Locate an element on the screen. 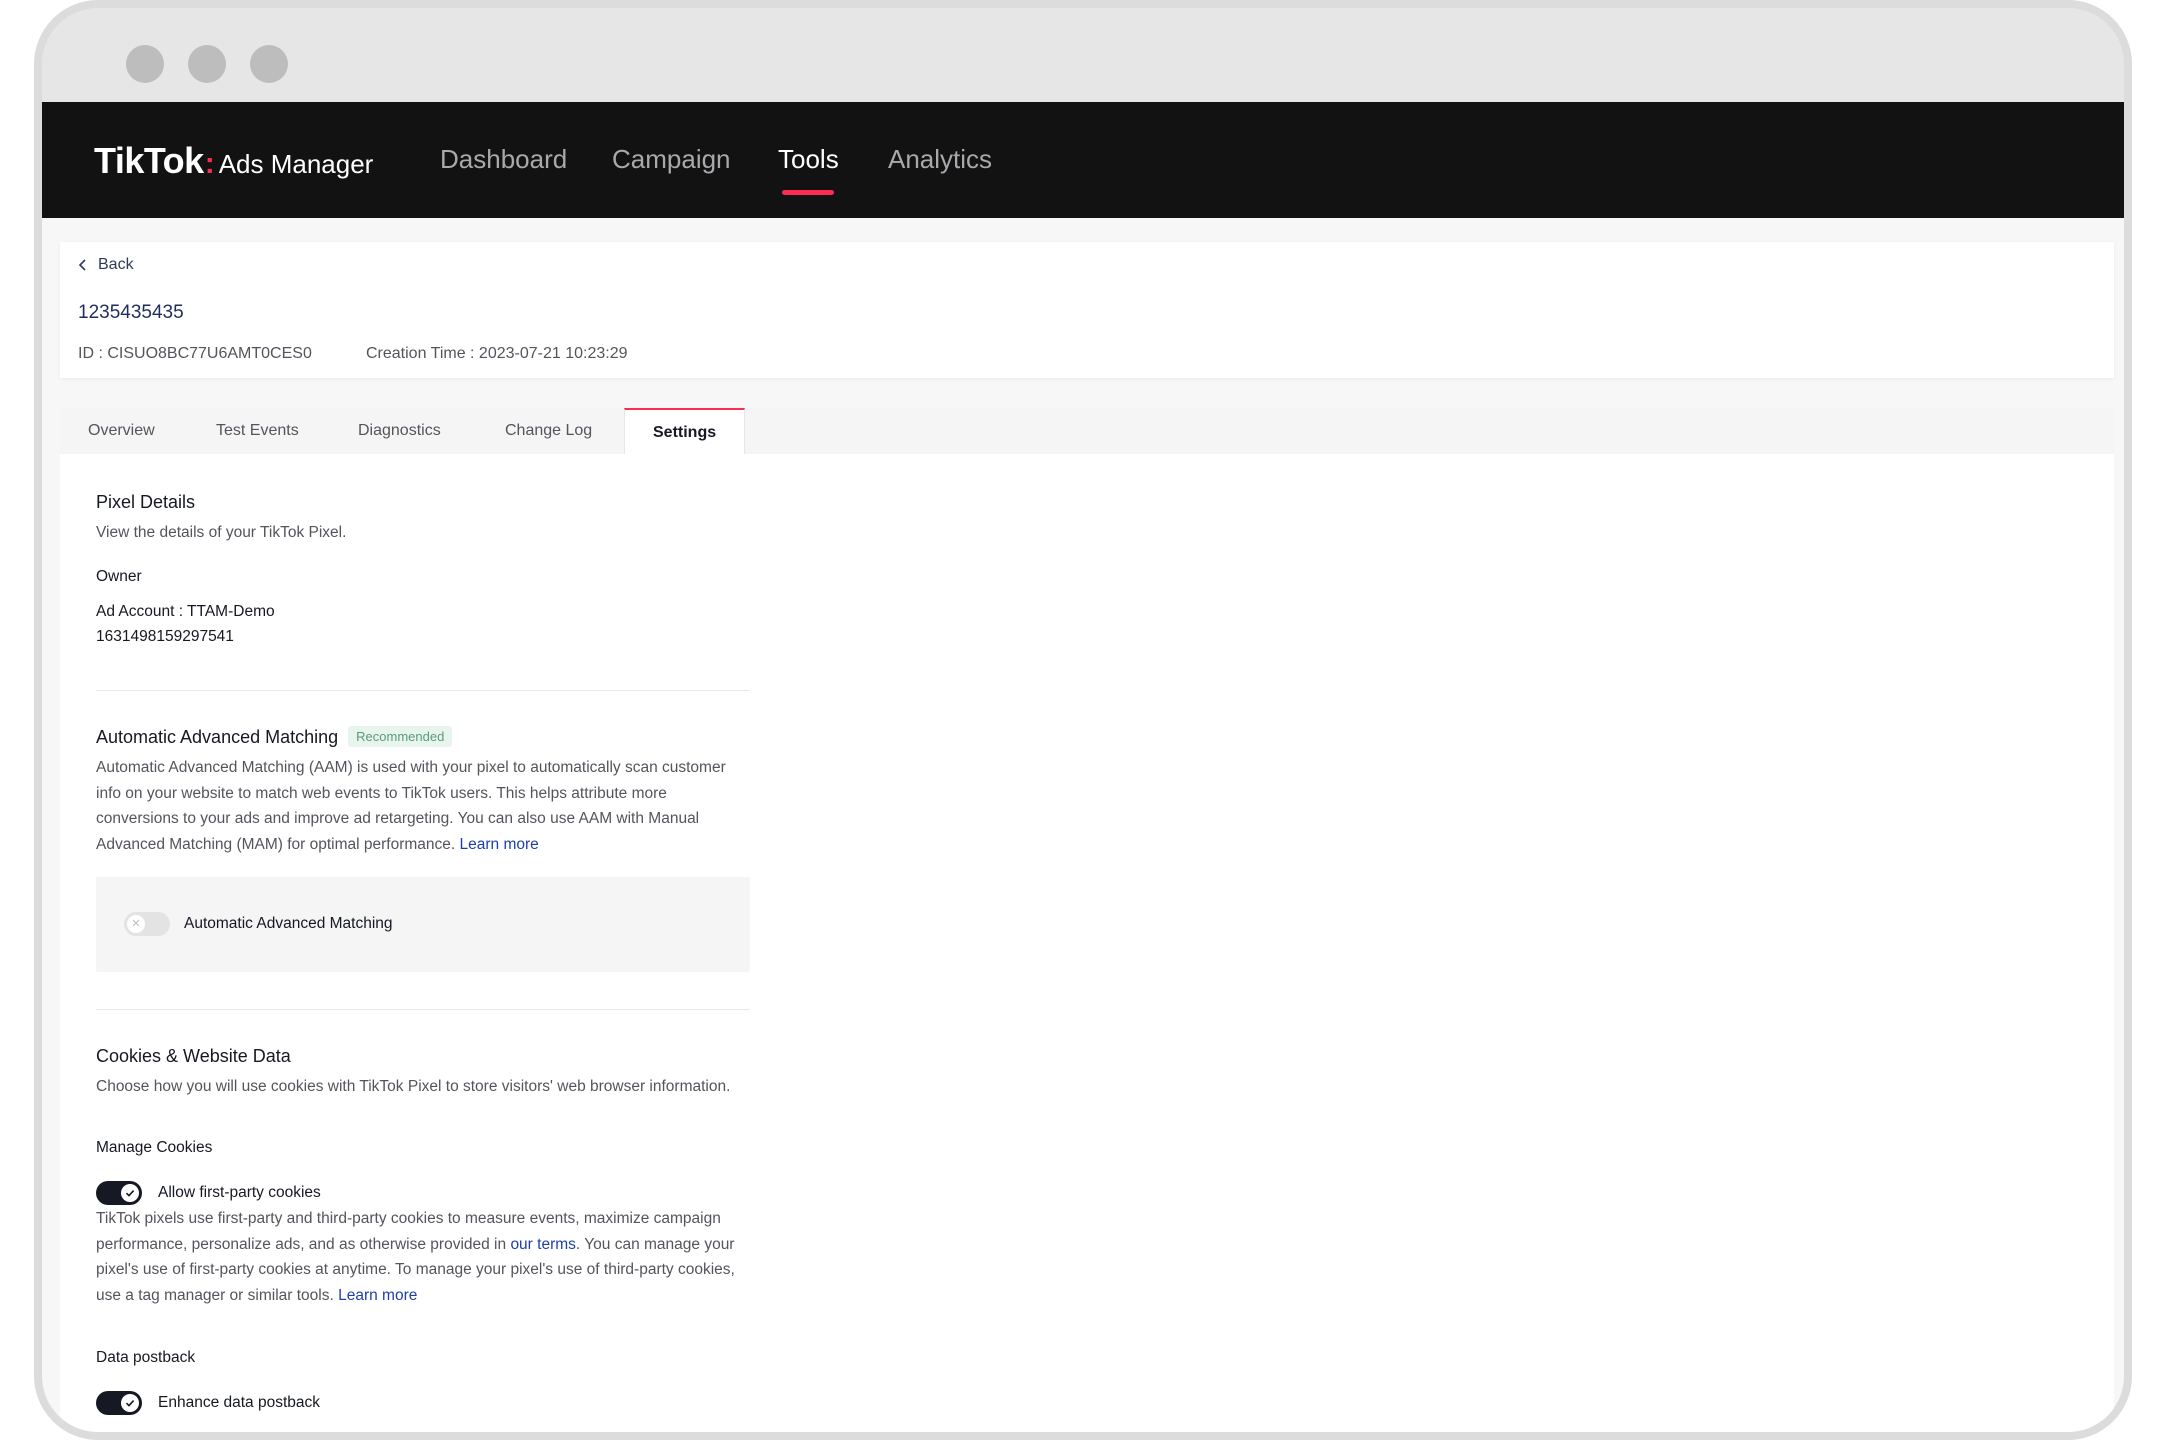 The height and width of the screenshot is (1440, 2160). logo-colon: : is located at coordinates (209, 163).